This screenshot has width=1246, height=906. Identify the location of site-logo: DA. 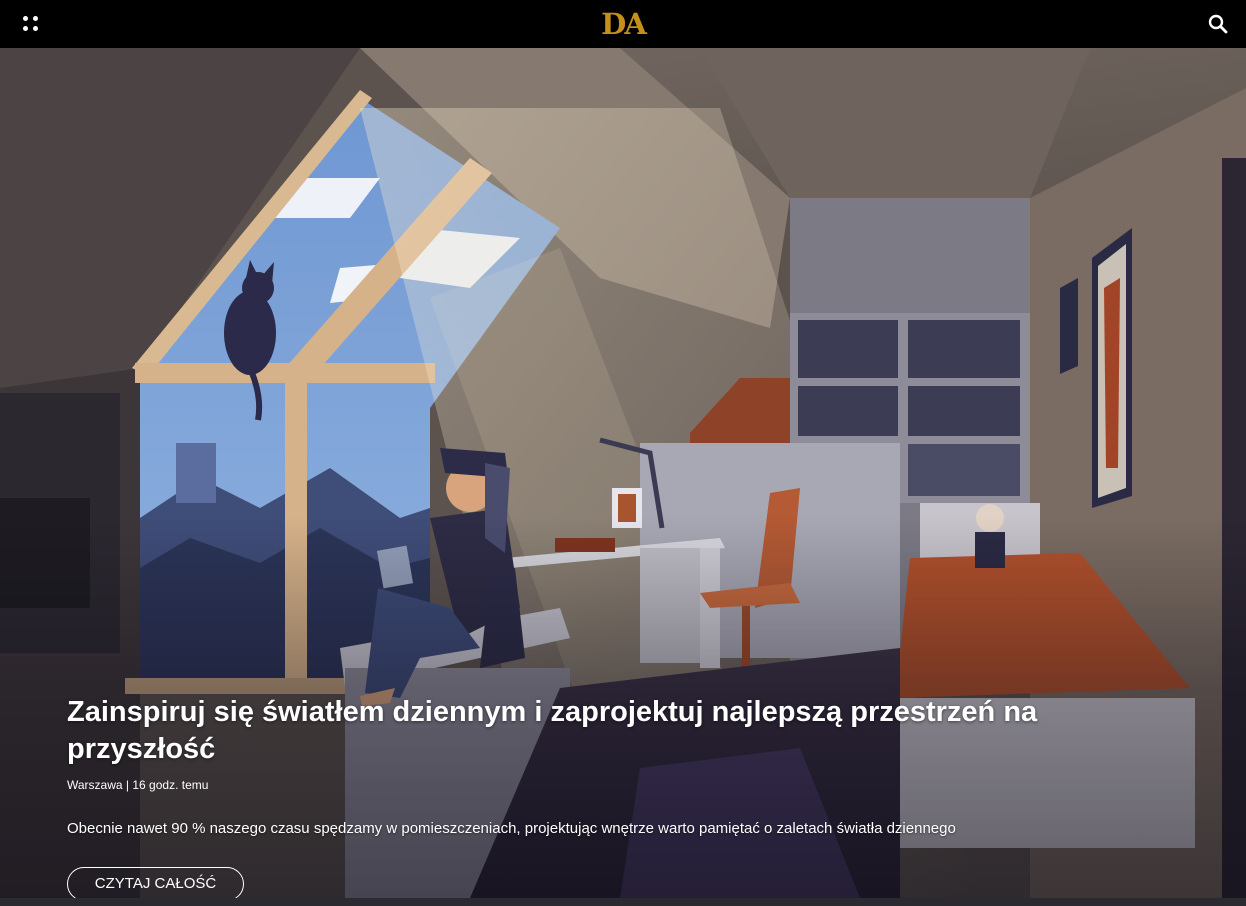
(623, 24).